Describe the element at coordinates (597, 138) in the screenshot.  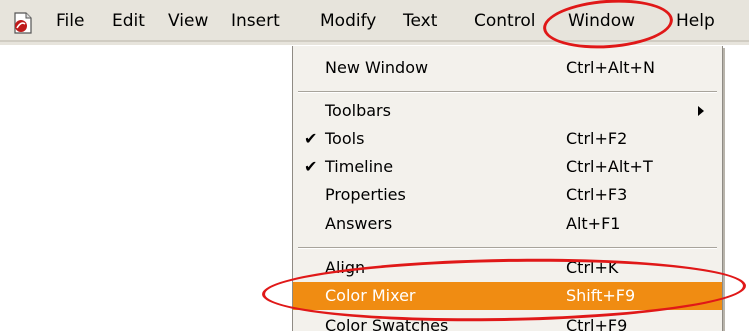
I see `menu-item-shortcut: Ctrl+F2` at that location.